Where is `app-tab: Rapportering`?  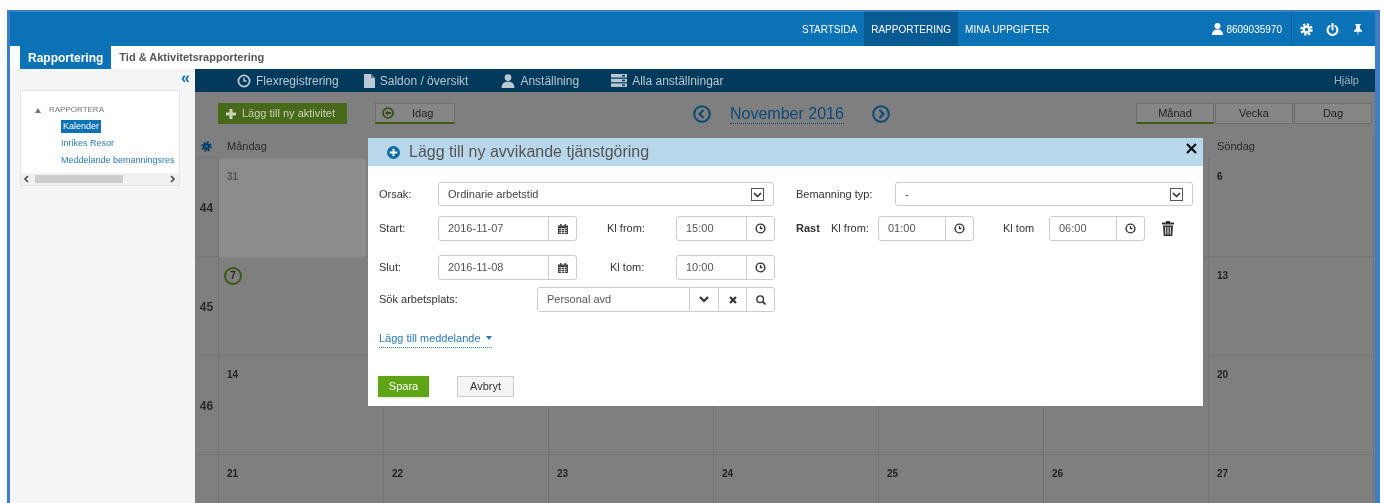 app-tab: Rapportering is located at coordinates (66, 57).